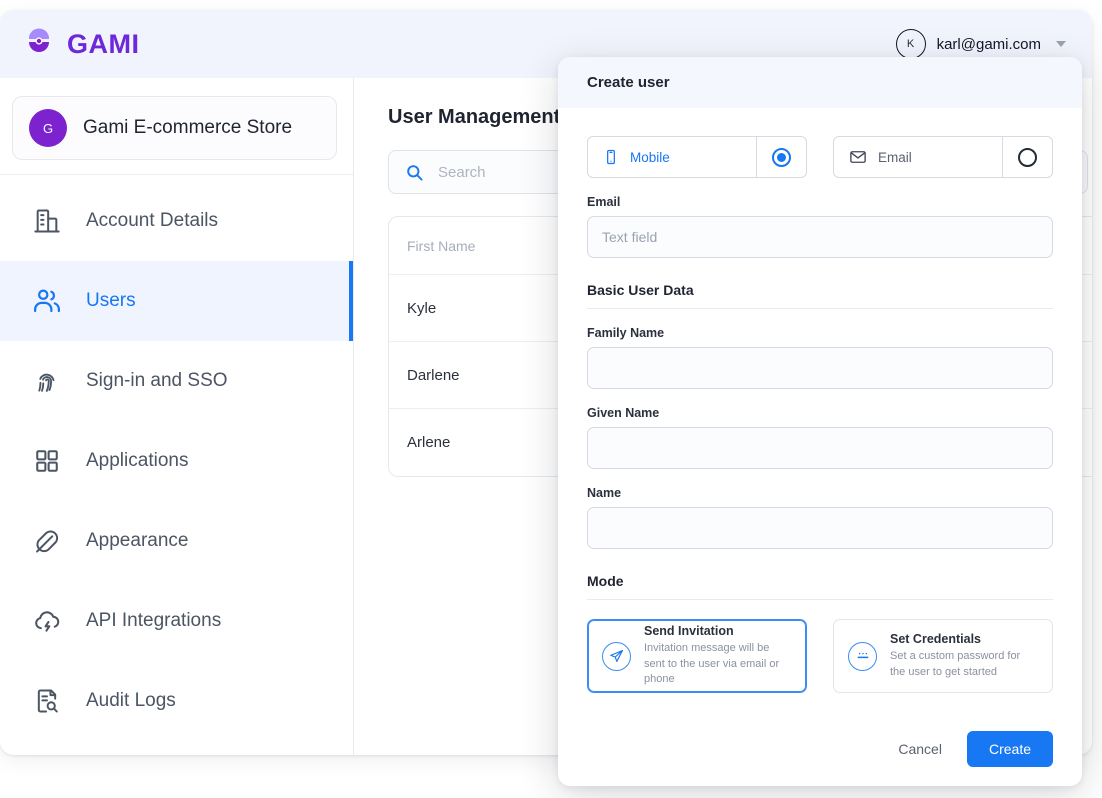 The height and width of the screenshot is (798, 1102). Describe the element at coordinates (626, 333) in the screenshot. I see `family-name-label: Family Name` at that location.